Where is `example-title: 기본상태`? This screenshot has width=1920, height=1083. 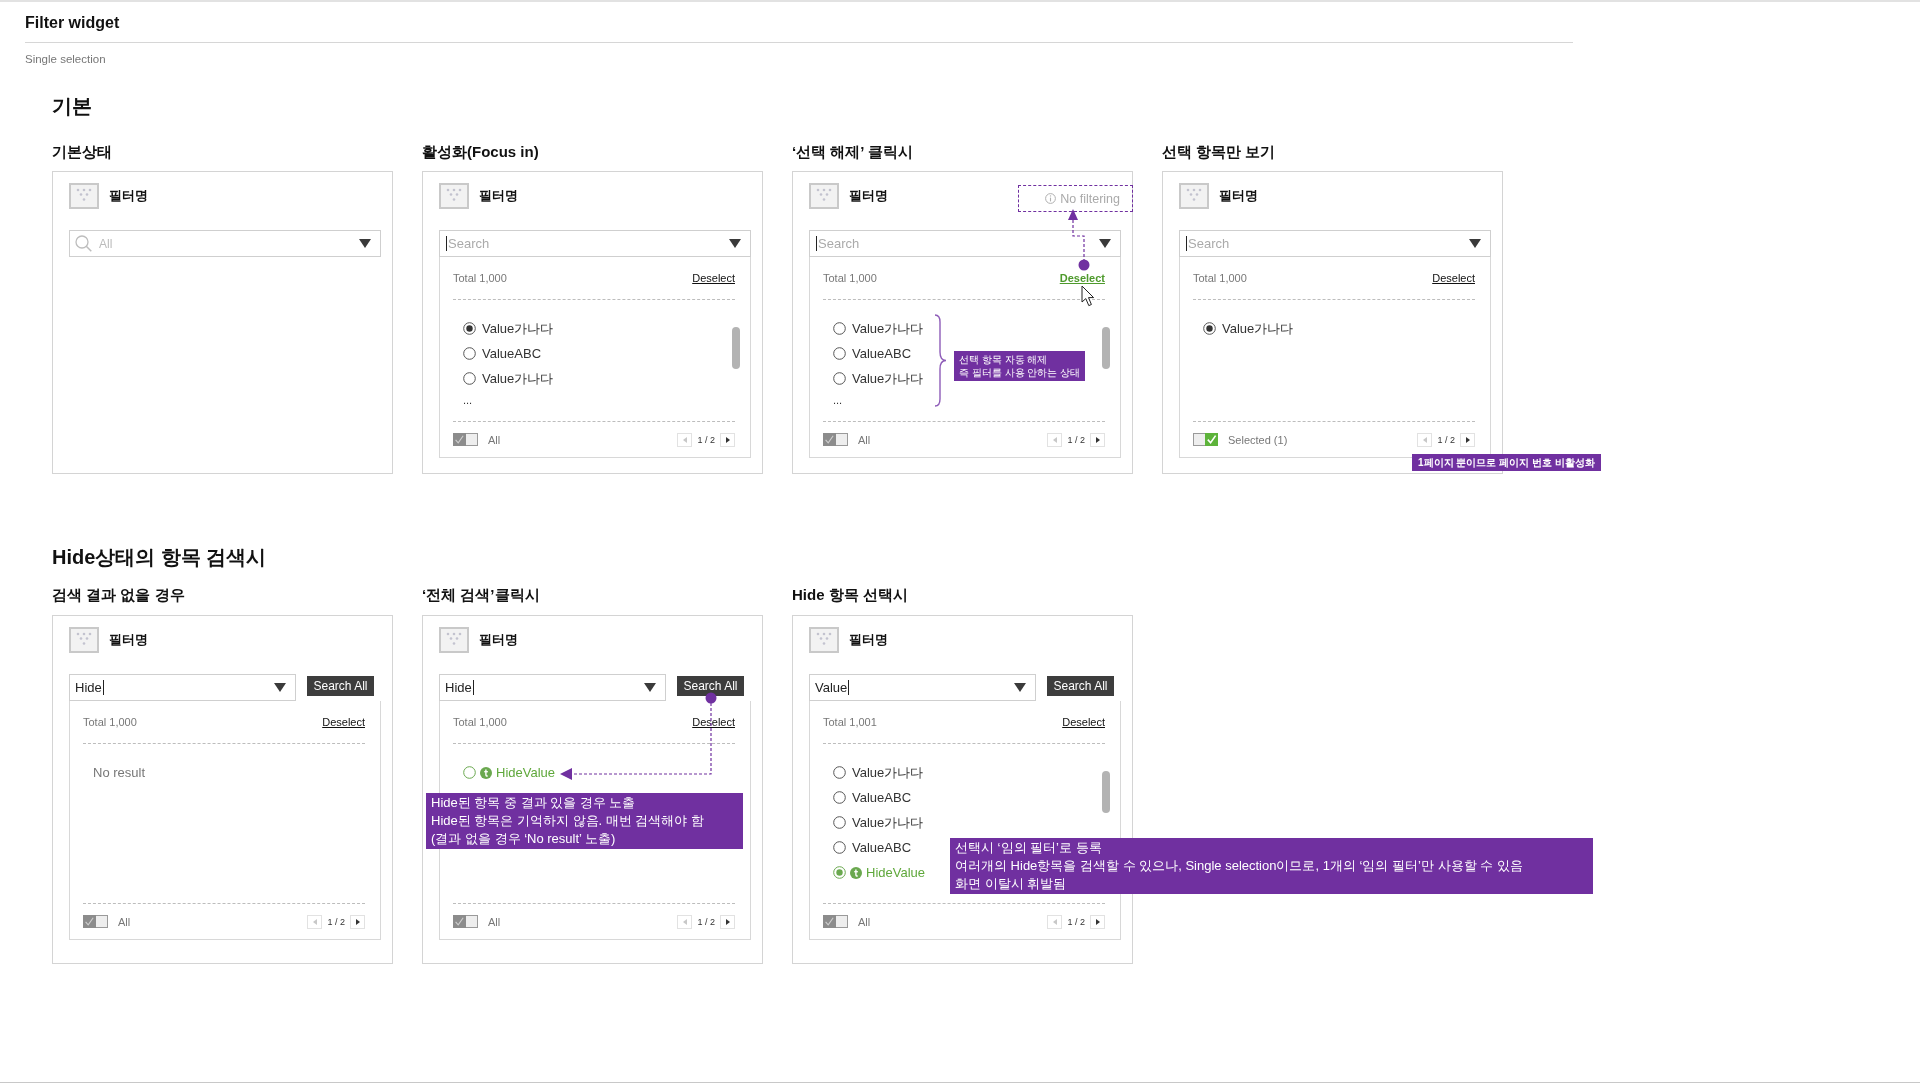
example-title: 기본상태 is located at coordinates (82, 152).